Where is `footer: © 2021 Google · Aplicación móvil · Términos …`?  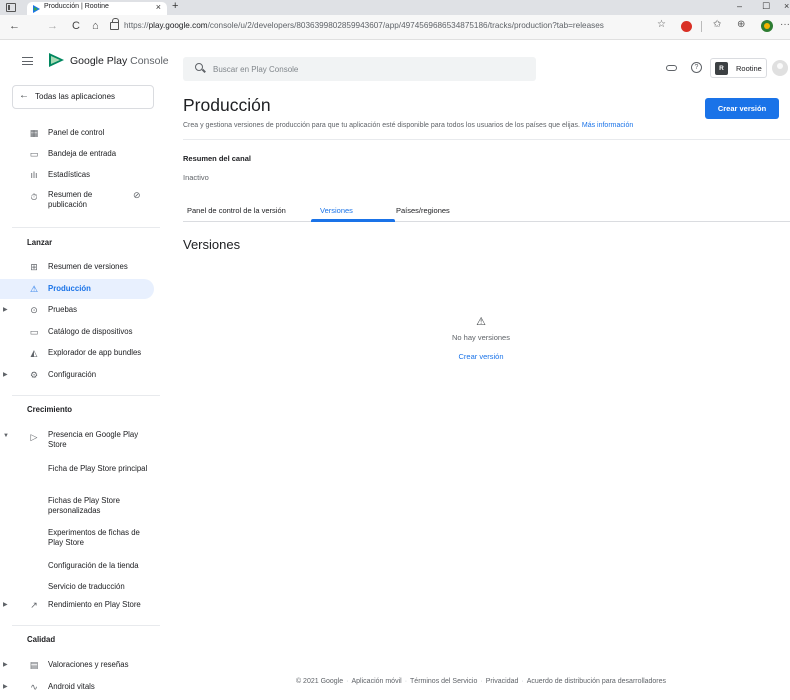
footer: © 2021 Google · Aplicación móvil · Términos … is located at coordinates (481, 681).